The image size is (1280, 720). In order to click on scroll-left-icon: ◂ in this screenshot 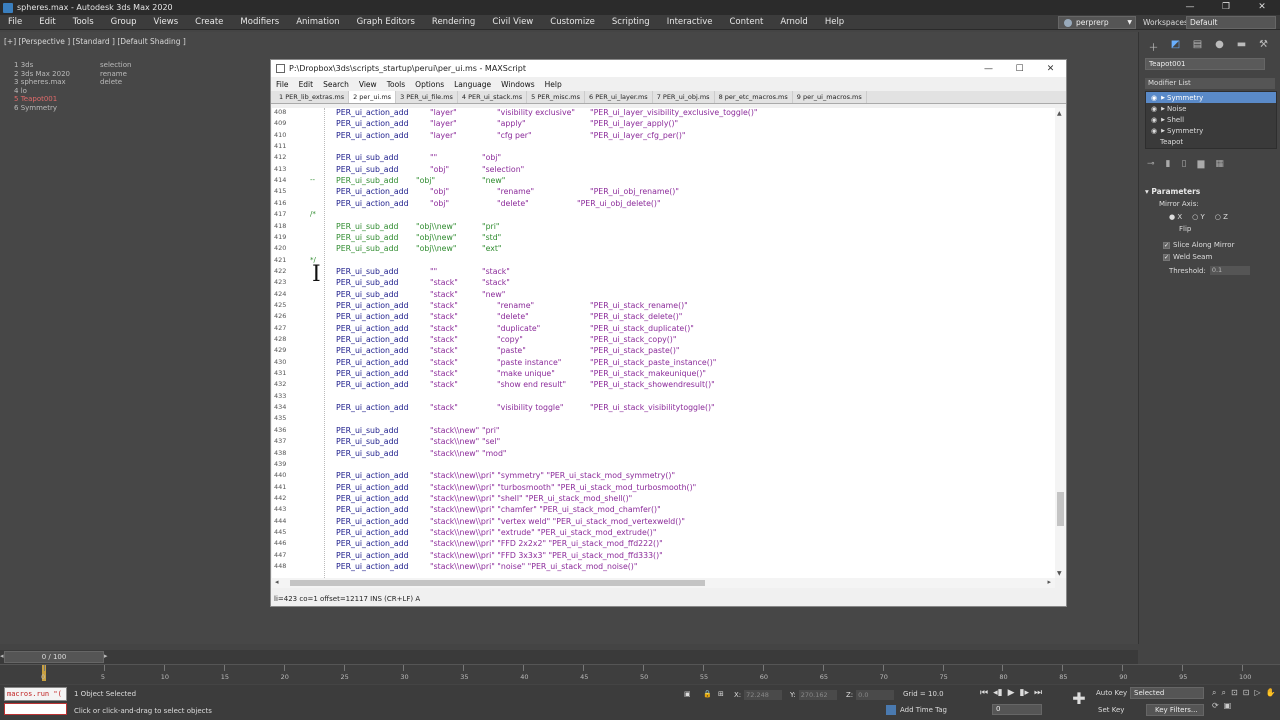, I will do `click(277, 582)`.